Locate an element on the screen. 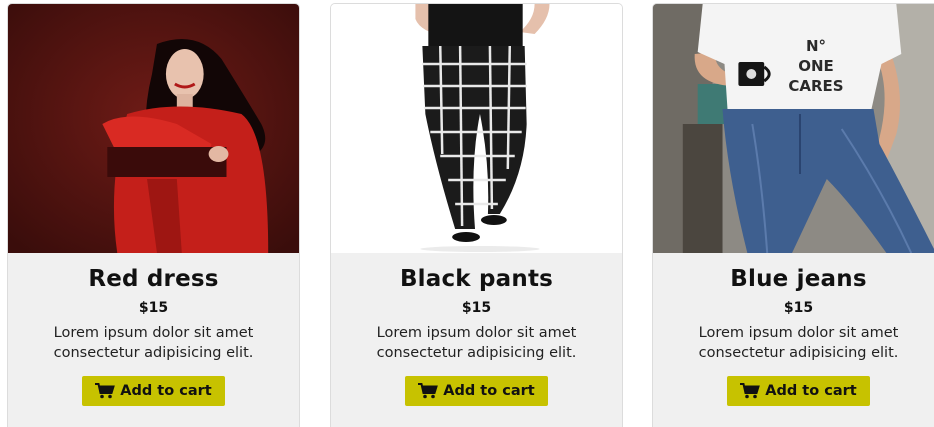 The image size is (934, 427). tshirt-print-line: N° is located at coordinates (816, 46).